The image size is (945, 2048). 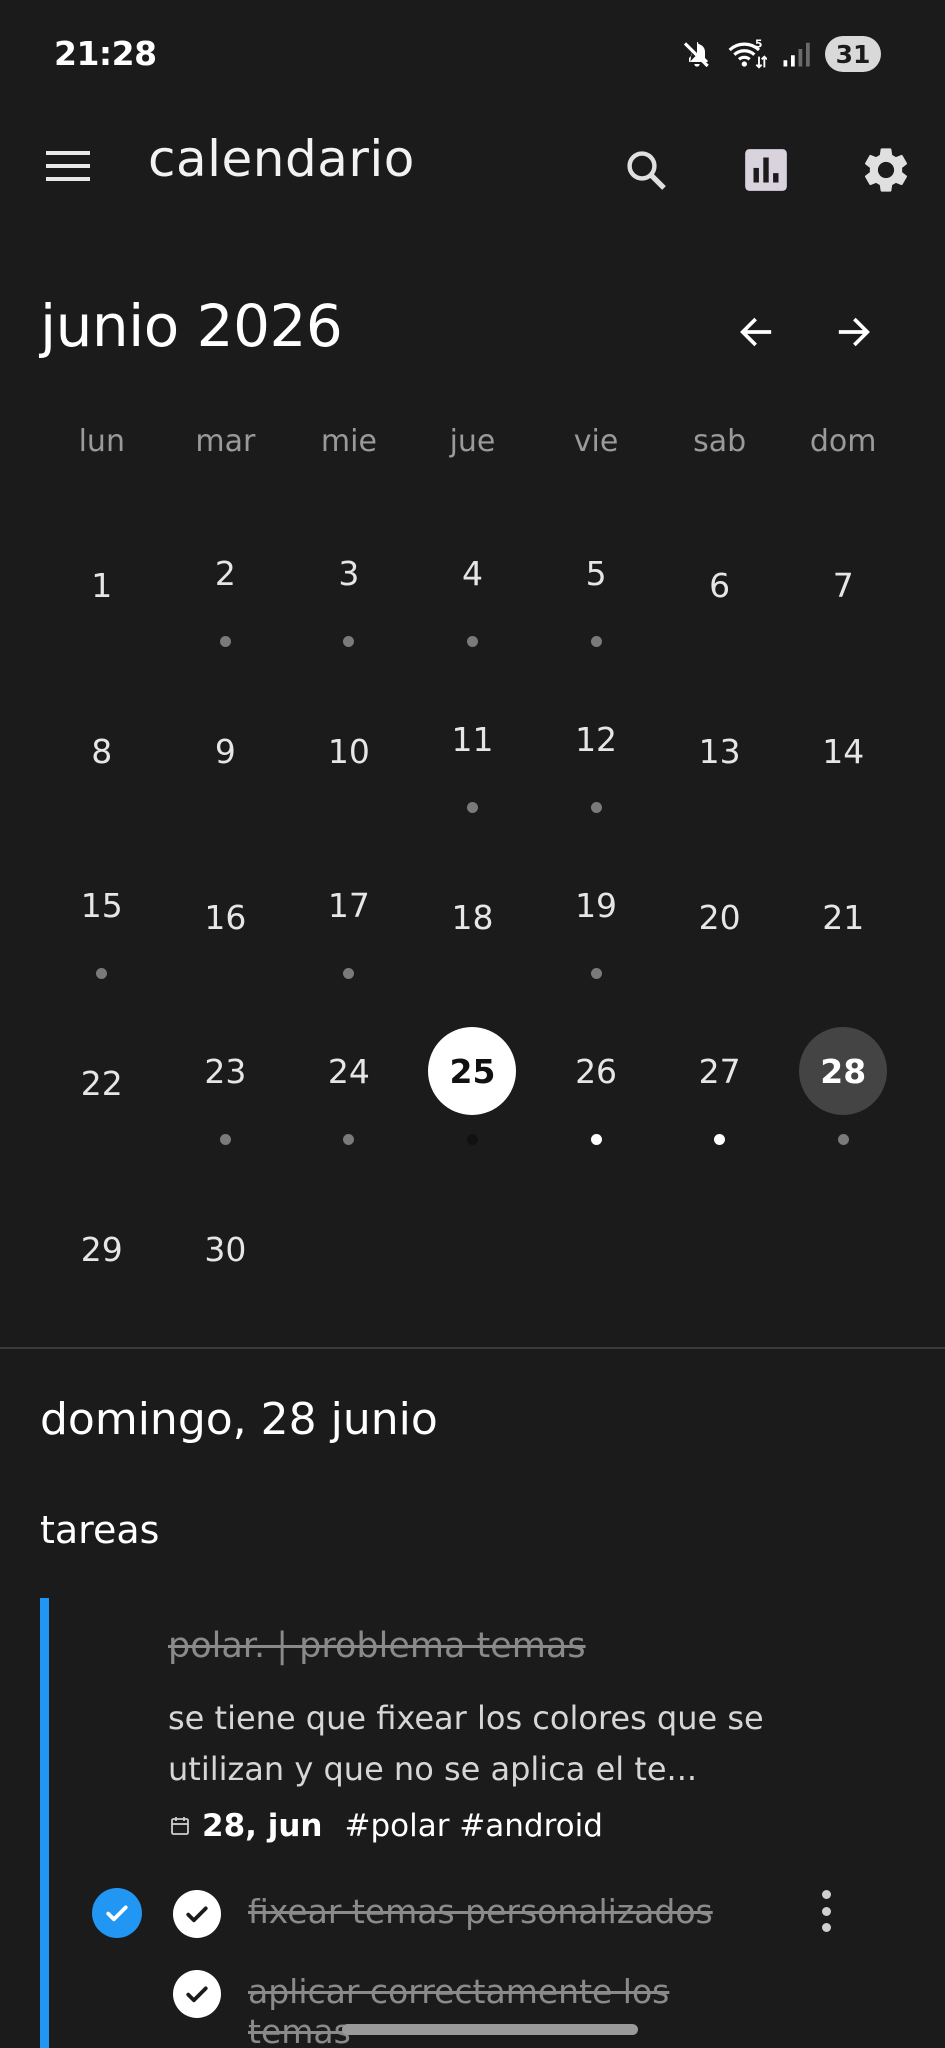 I want to click on prev-month-button, so click(x=756, y=332).